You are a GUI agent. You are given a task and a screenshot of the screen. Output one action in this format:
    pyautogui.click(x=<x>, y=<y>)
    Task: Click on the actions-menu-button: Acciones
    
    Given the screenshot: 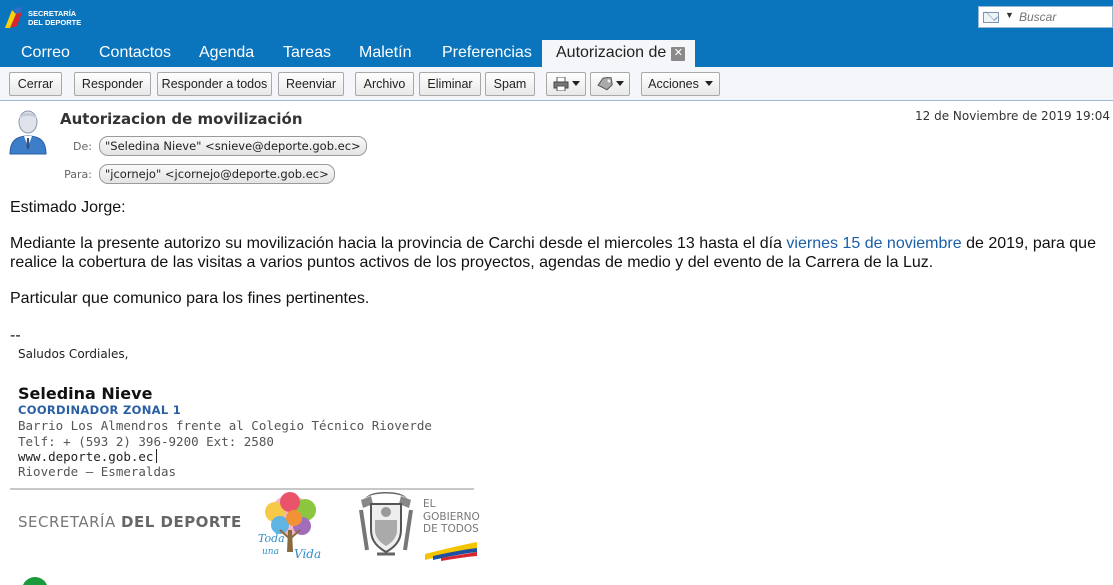 What is the action you would take?
    pyautogui.click(x=680, y=84)
    